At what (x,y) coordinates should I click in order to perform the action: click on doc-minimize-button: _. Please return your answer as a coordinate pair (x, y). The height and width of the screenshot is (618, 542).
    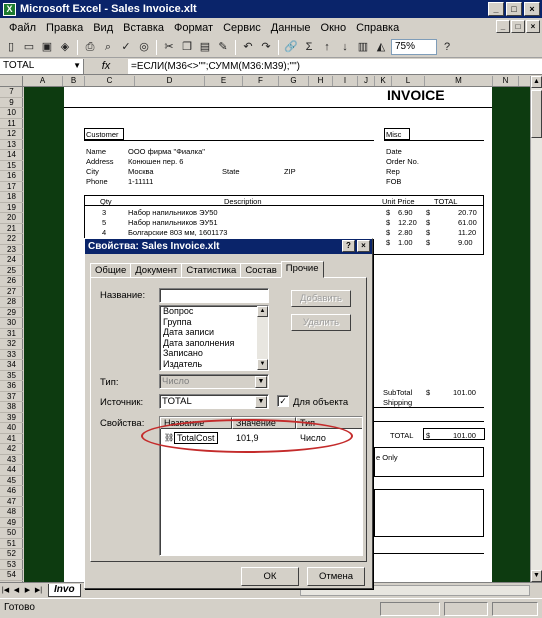
    Looking at the image, I should click on (503, 26).